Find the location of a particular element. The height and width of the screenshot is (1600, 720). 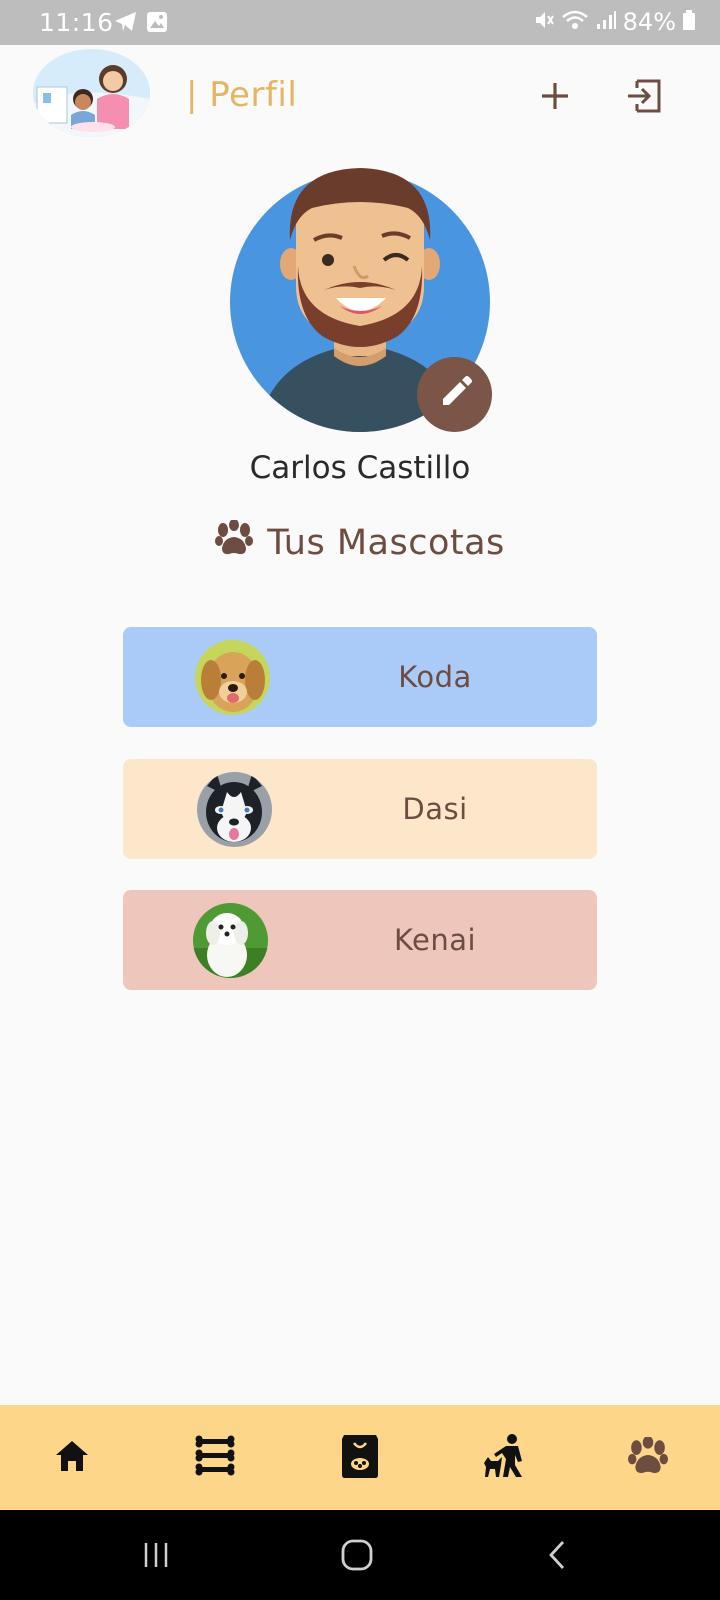

battery-percent: 84% is located at coordinates (649, 22).